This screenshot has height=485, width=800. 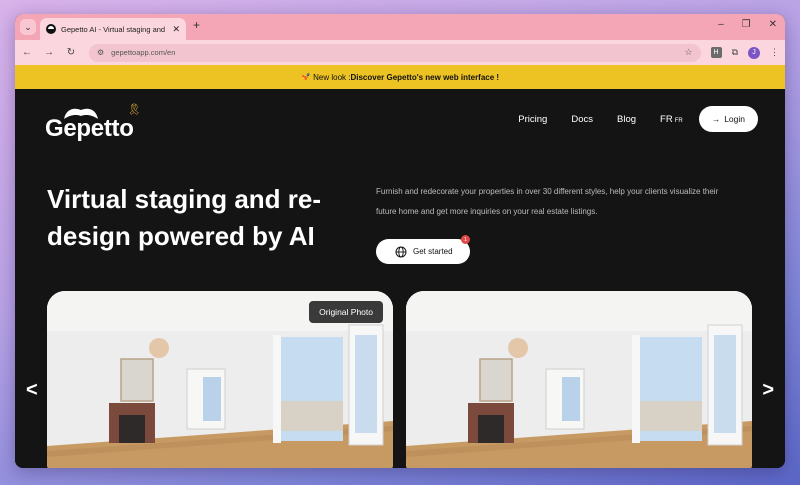 What do you see at coordinates (774, 52) in the screenshot?
I see `more-vertical-icon: ⋮` at bounding box center [774, 52].